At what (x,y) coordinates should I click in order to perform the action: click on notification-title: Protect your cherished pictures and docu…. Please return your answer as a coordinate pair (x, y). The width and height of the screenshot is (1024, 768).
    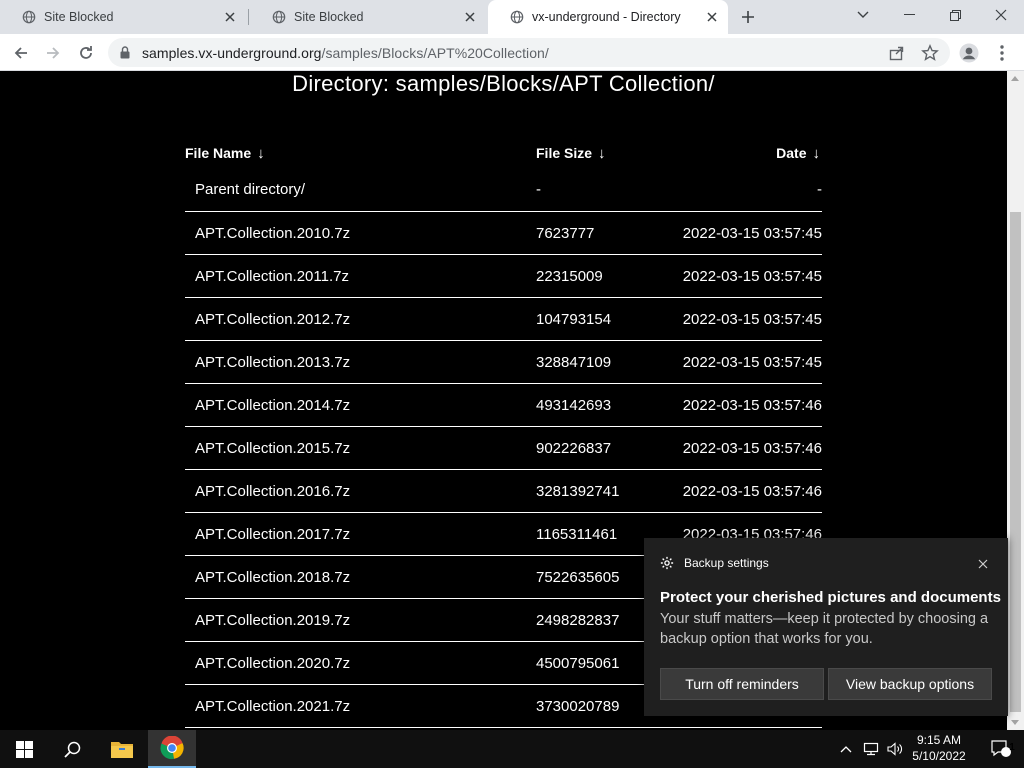
    Looking at the image, I should click on (830, 597).